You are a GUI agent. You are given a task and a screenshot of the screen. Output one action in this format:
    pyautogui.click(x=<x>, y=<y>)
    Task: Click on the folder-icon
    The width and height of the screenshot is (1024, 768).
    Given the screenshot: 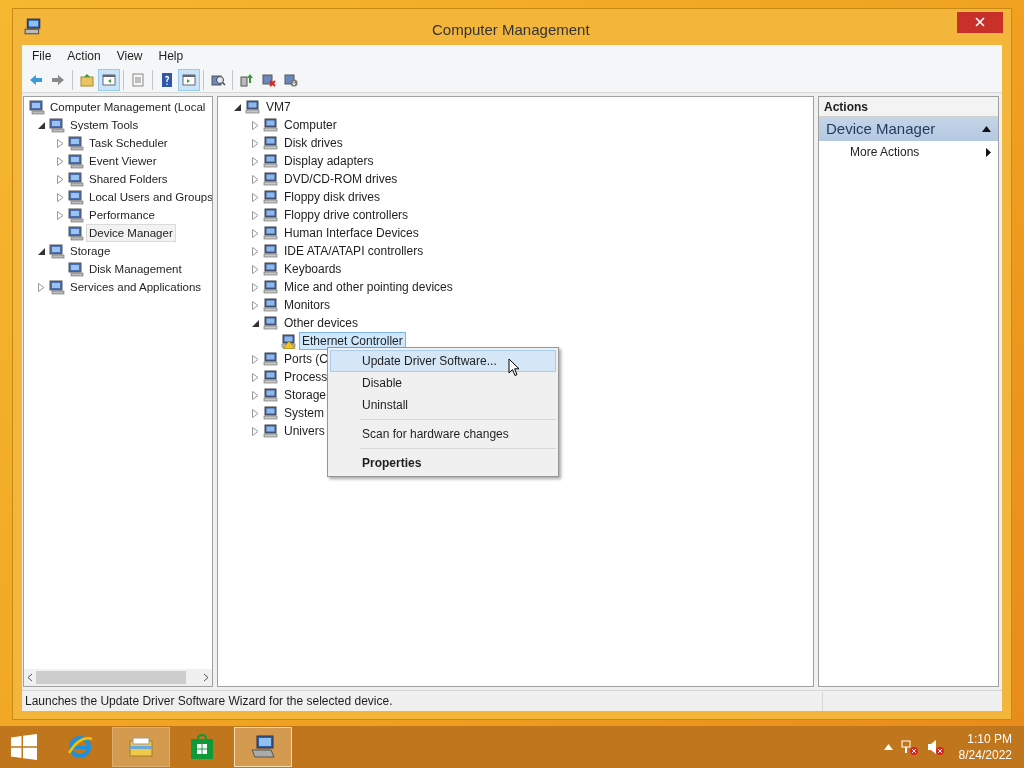 What is the action you would take?
    pyautogui.click(x=87, y=79)
    